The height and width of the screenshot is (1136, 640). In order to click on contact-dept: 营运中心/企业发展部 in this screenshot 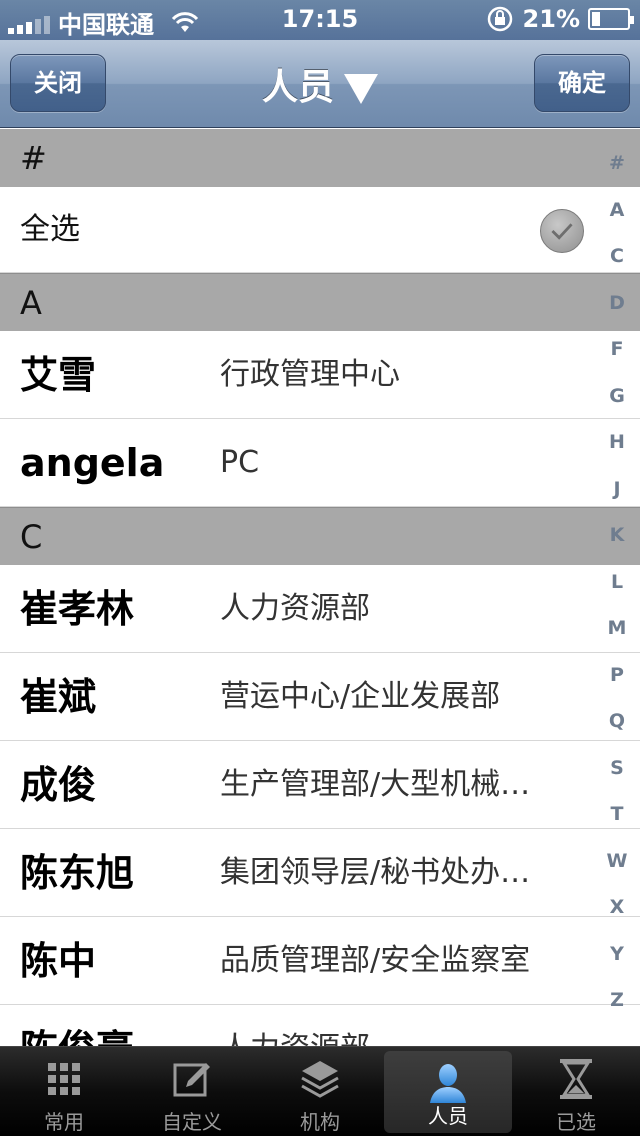, I will do `click(360, 696)`.